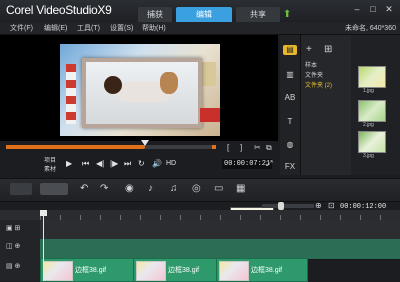  I want to click on photo-frame, so click(142, 93).